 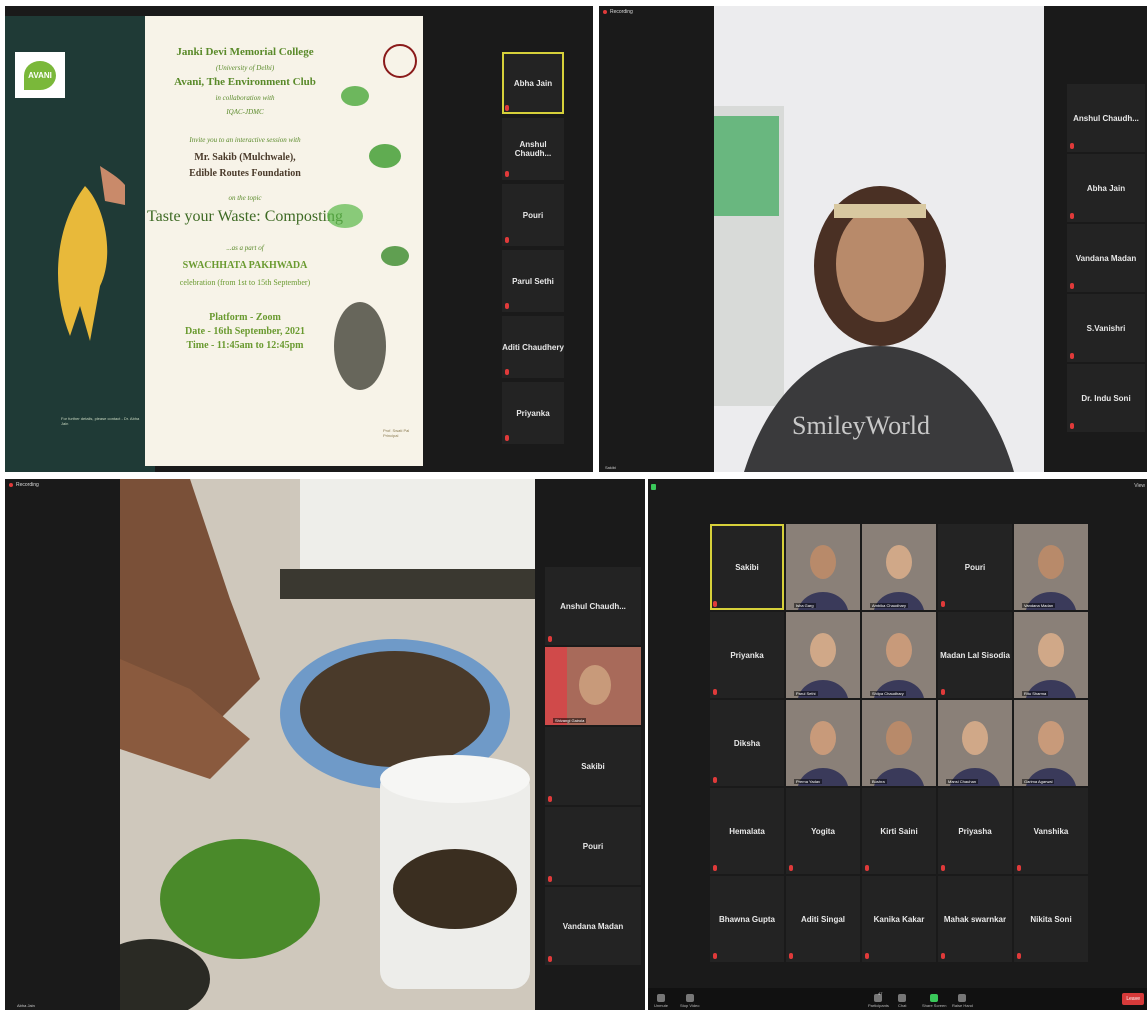 I want to click on platform-text: Platform - Zoom, so click(x=245, y=317).